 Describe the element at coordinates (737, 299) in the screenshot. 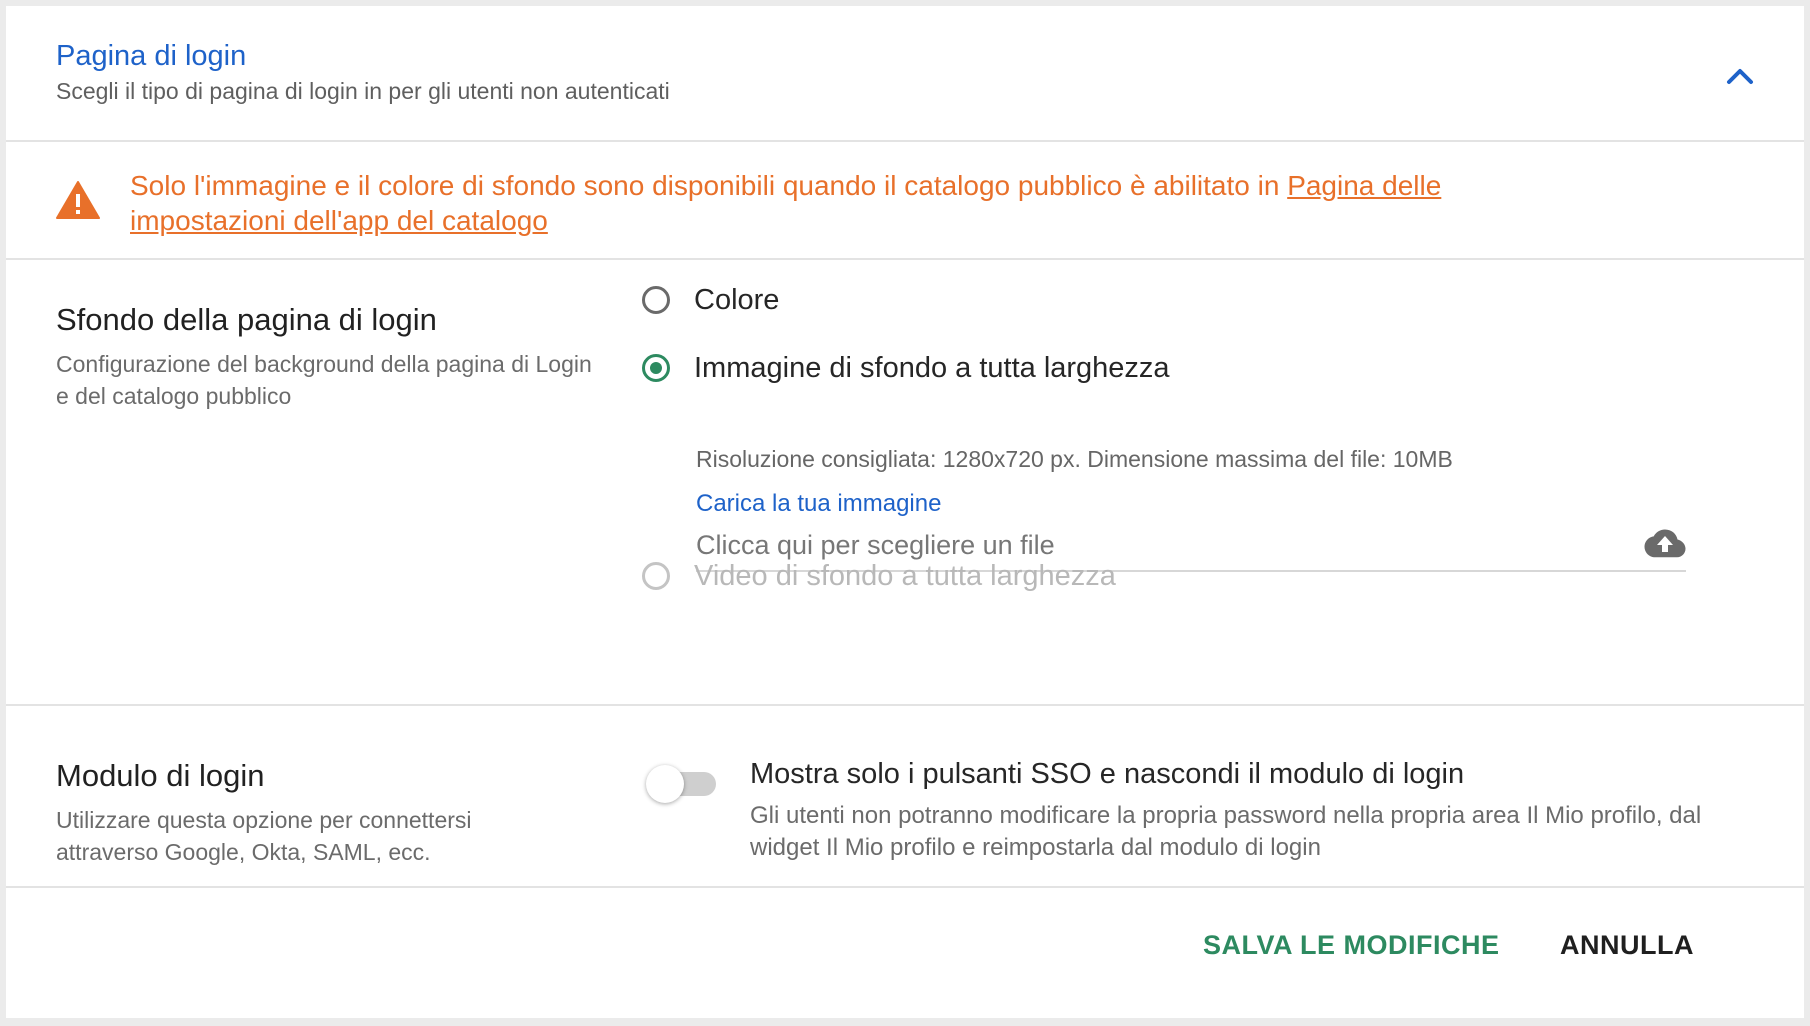

I see `radio-label: Colore` at that location.